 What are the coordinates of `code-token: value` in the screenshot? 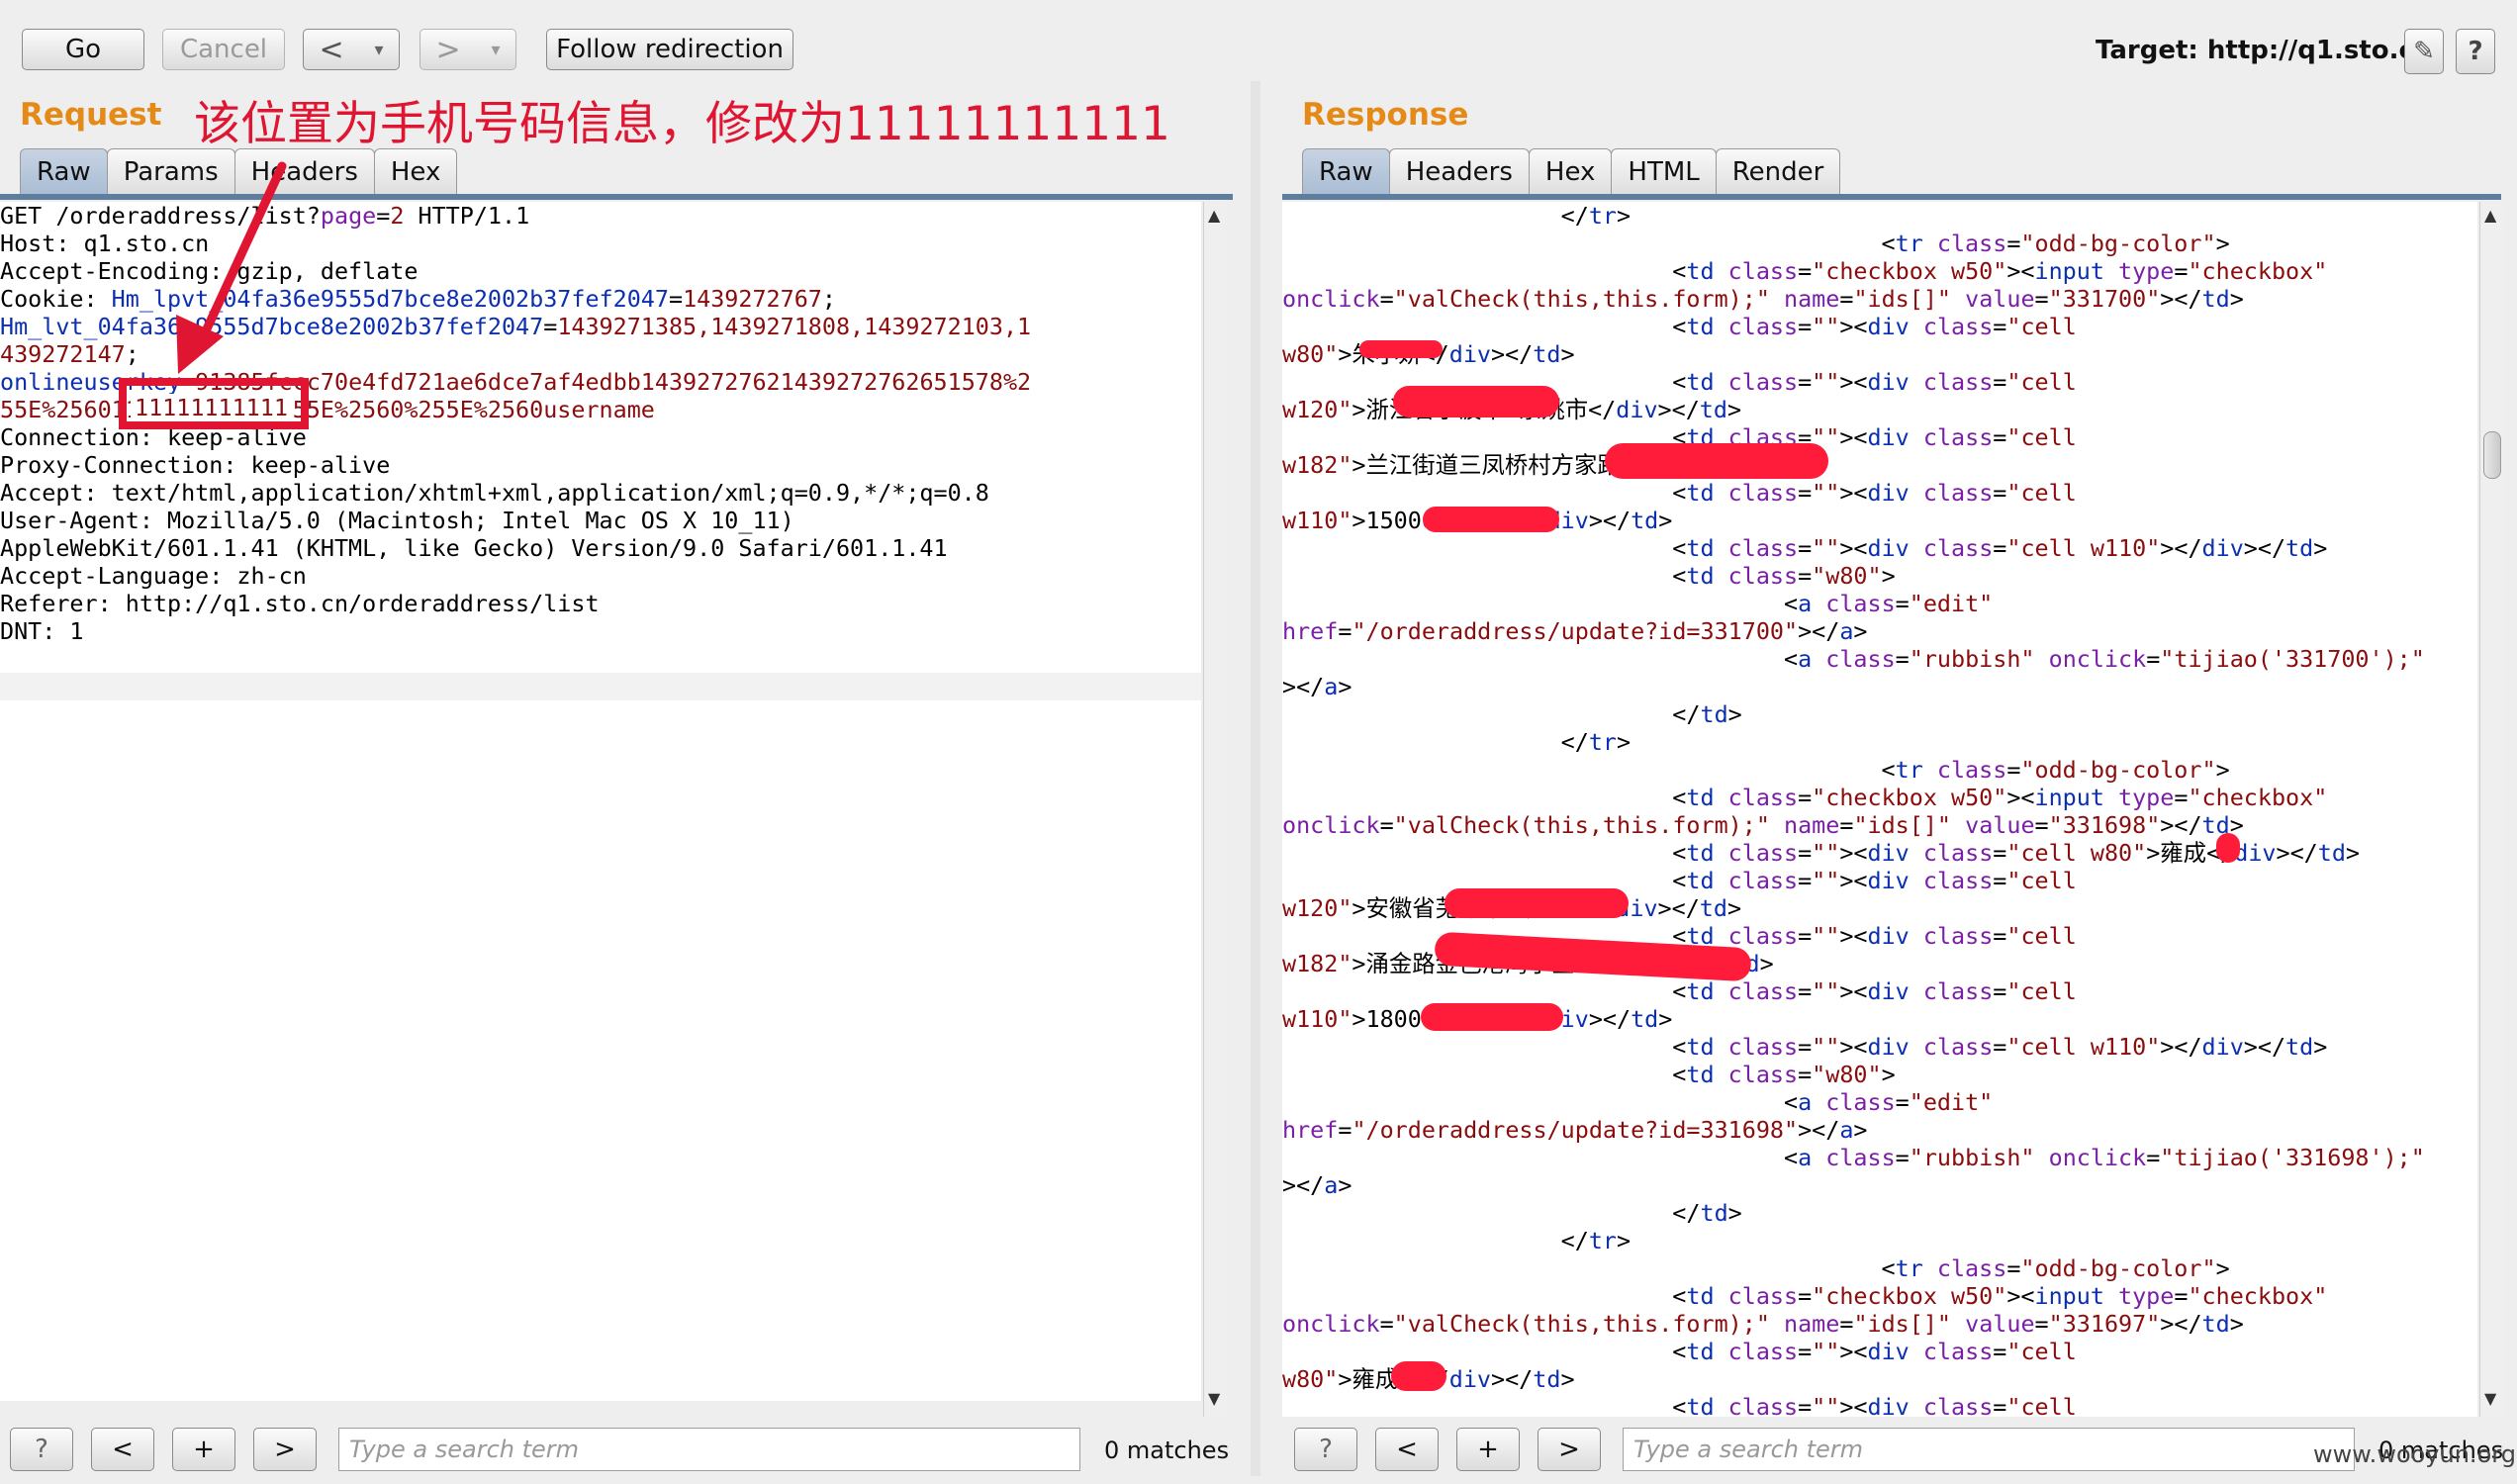 It's located at (2000, 299).